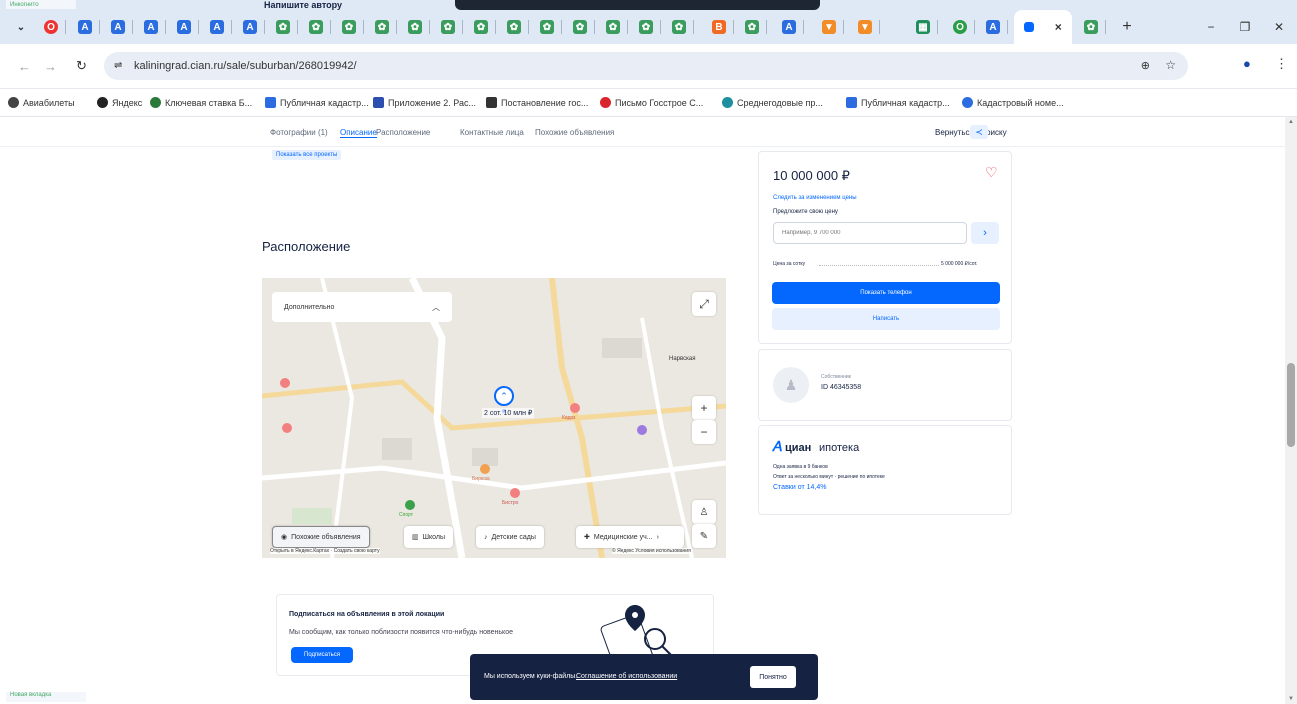 This screenshot has height=704, width=1297. What do you see at coordinates (752, 27) in the screenshot?
I see `tab-pkk-14: ✿` at bounding box center [752, 27].